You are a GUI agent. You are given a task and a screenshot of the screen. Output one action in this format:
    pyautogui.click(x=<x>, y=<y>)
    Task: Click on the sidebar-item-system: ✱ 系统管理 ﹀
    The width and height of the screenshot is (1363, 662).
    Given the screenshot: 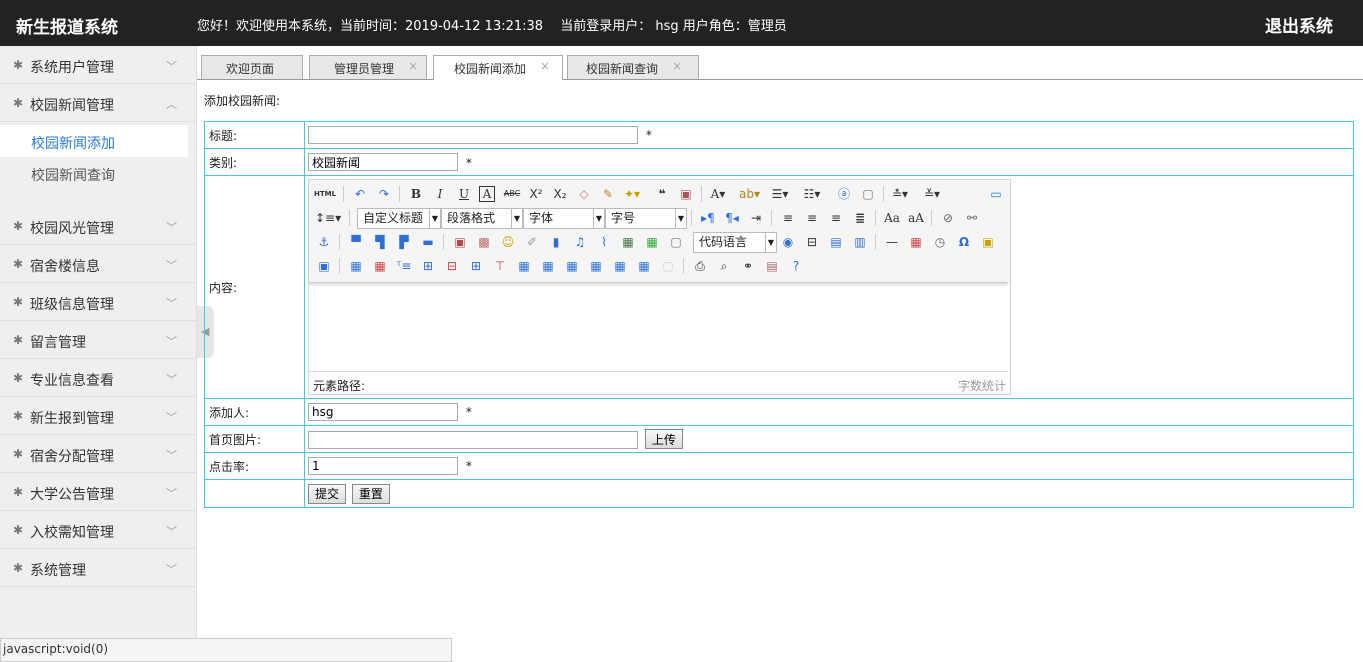 What is the action you would take?
    pyautogui.click(x=98, y=568)
    